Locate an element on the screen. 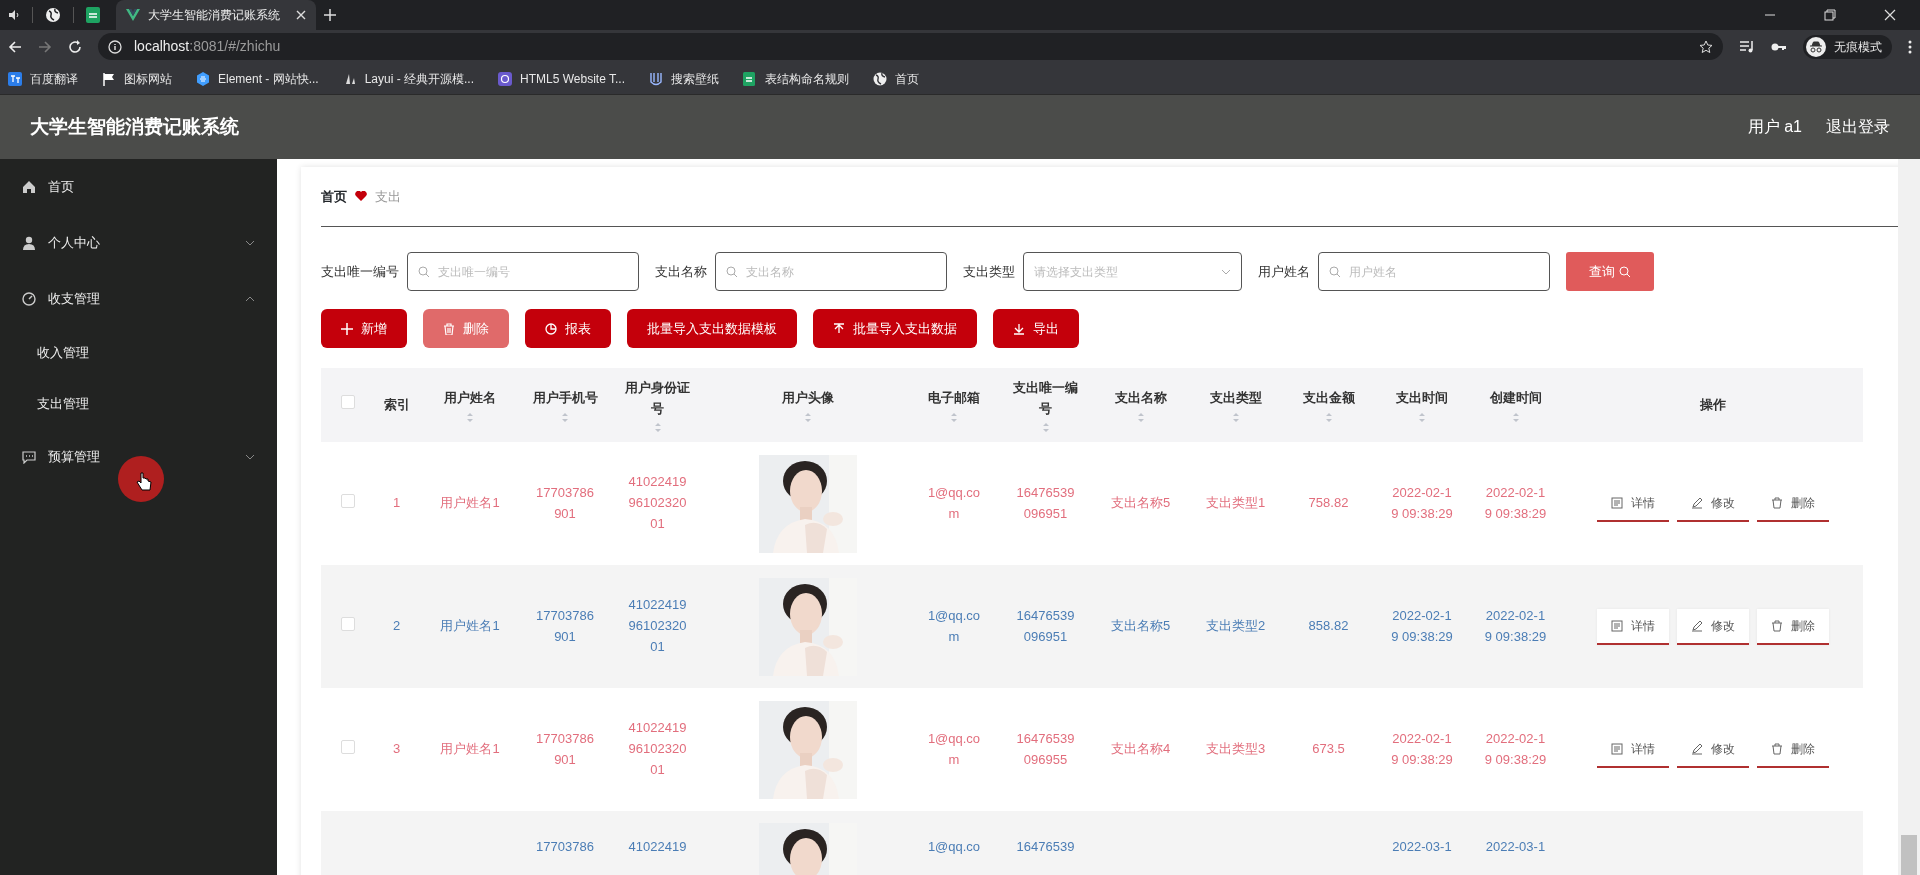  heart-icon is located at coordinates (361, 196).